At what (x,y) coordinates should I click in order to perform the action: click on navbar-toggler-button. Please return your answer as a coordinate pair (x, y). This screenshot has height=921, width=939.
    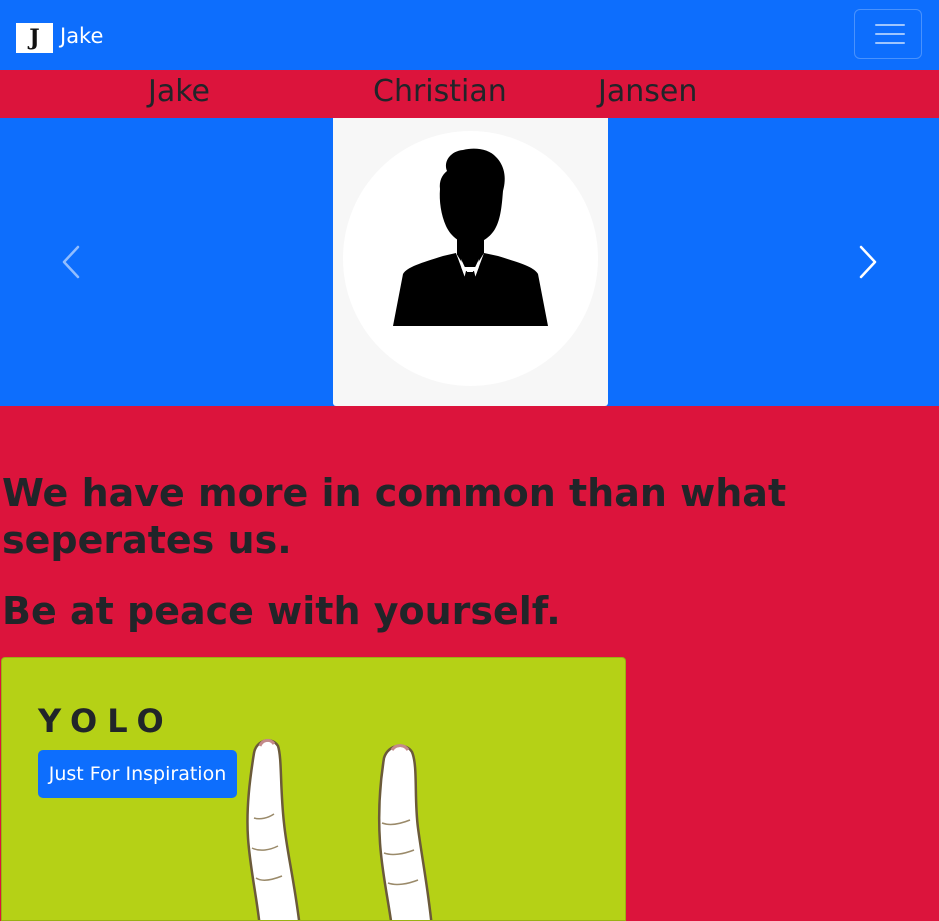
    Looking at the image, I should click on (888, 34).